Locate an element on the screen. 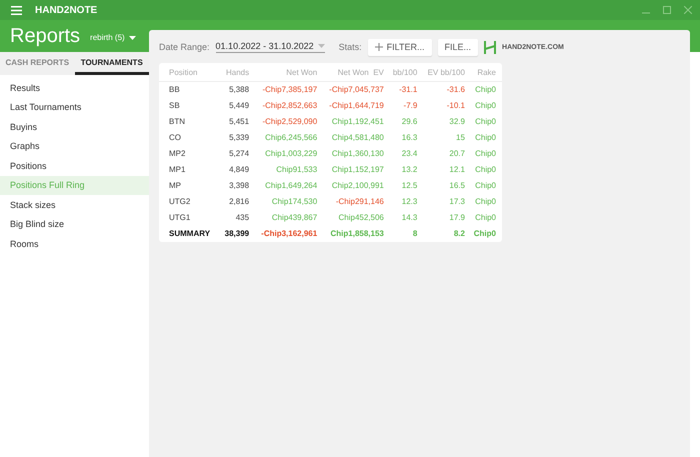  table-cell: BTN is located at coordinates (190, 122).